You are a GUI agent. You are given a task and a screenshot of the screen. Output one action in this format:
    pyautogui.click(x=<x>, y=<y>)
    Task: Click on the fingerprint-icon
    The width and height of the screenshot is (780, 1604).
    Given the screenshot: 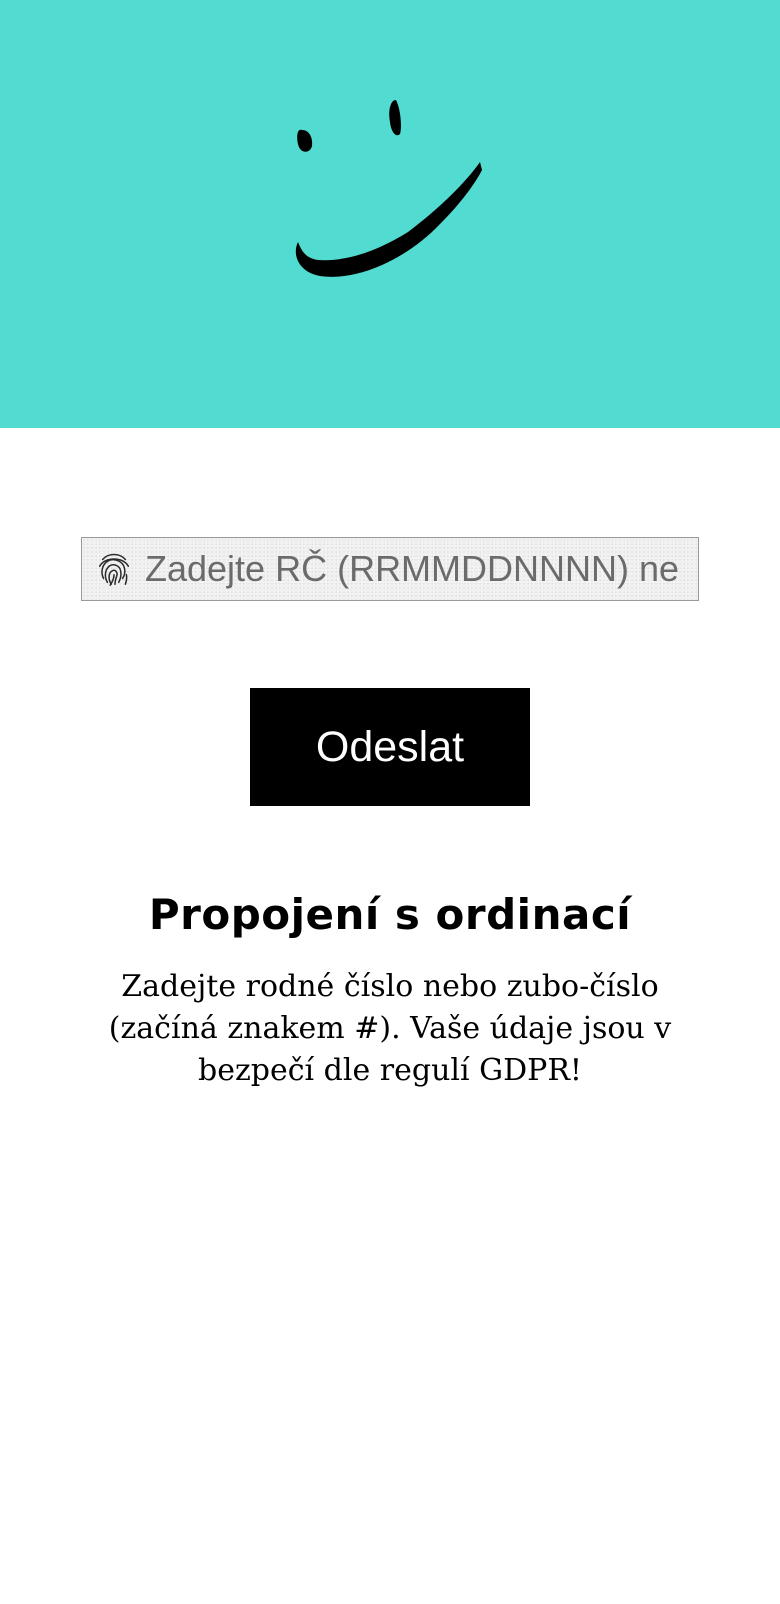 What is the action you would take?
    pyautogui.click(x=114, y=569)
    